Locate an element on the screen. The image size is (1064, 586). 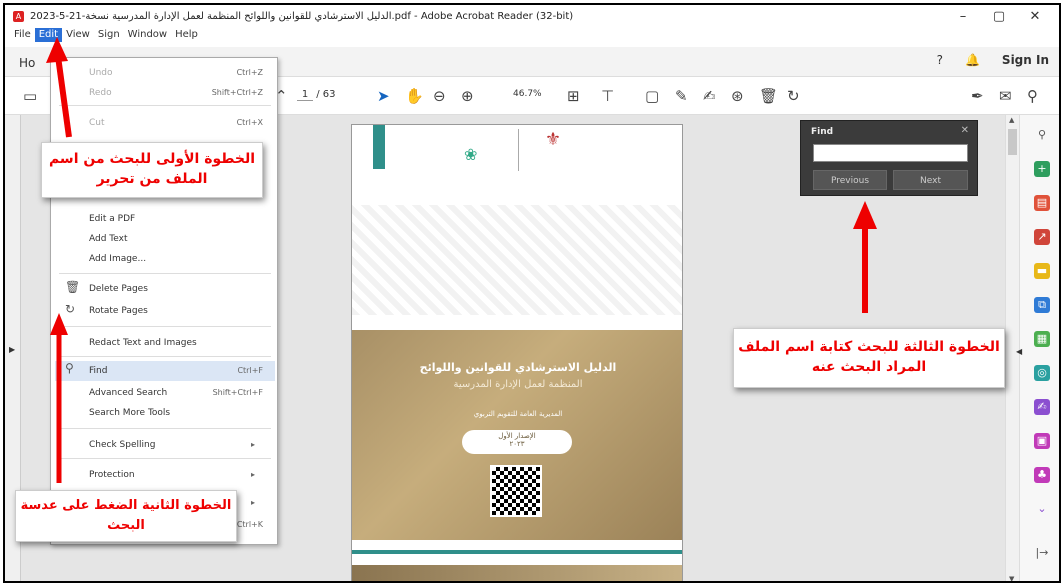
arrow-step2-head is located at coordinates (59, 324).